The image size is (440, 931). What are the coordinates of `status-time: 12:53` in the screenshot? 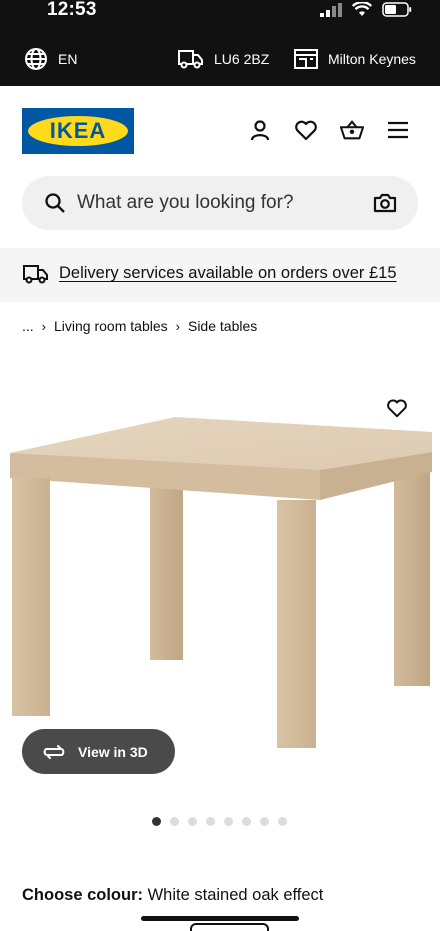 It's located at (72, 10).